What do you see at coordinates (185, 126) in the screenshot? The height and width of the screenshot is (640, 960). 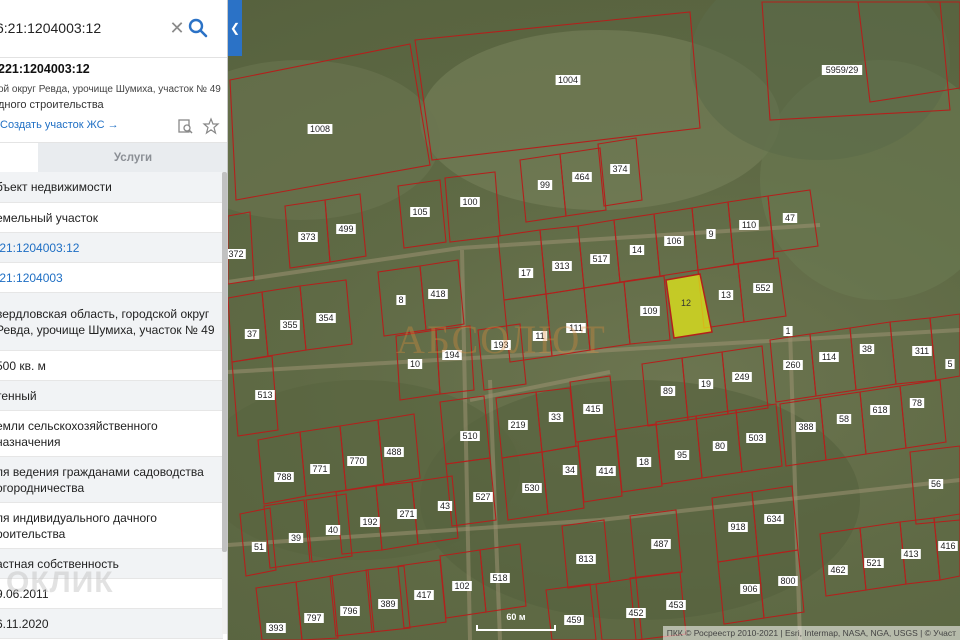 I see `search-document-icon` at bounding box center [185, 126].